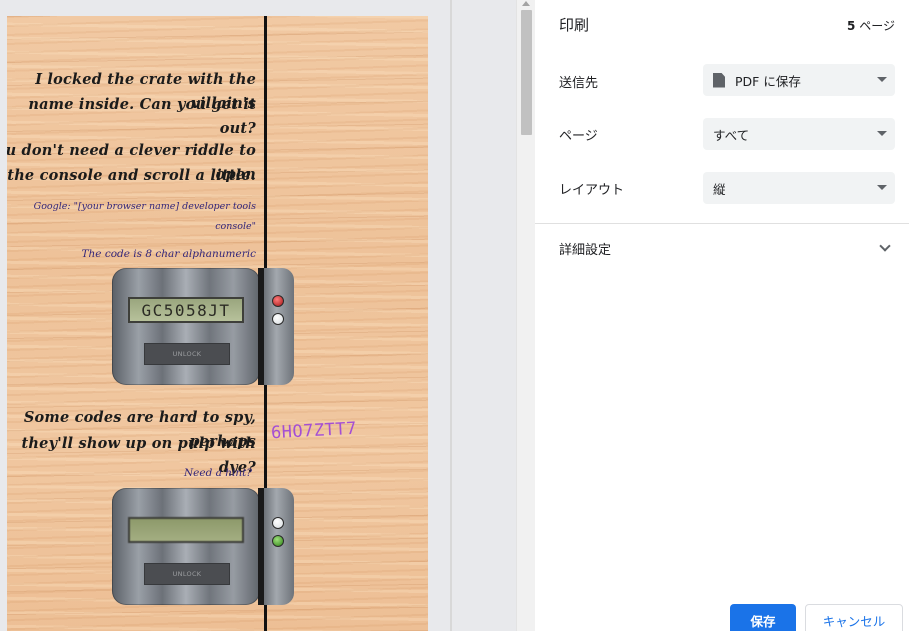 The width and height of the screenshot is (909, 631). I want to click on page-count: 5 ページ, so click(871, 25).